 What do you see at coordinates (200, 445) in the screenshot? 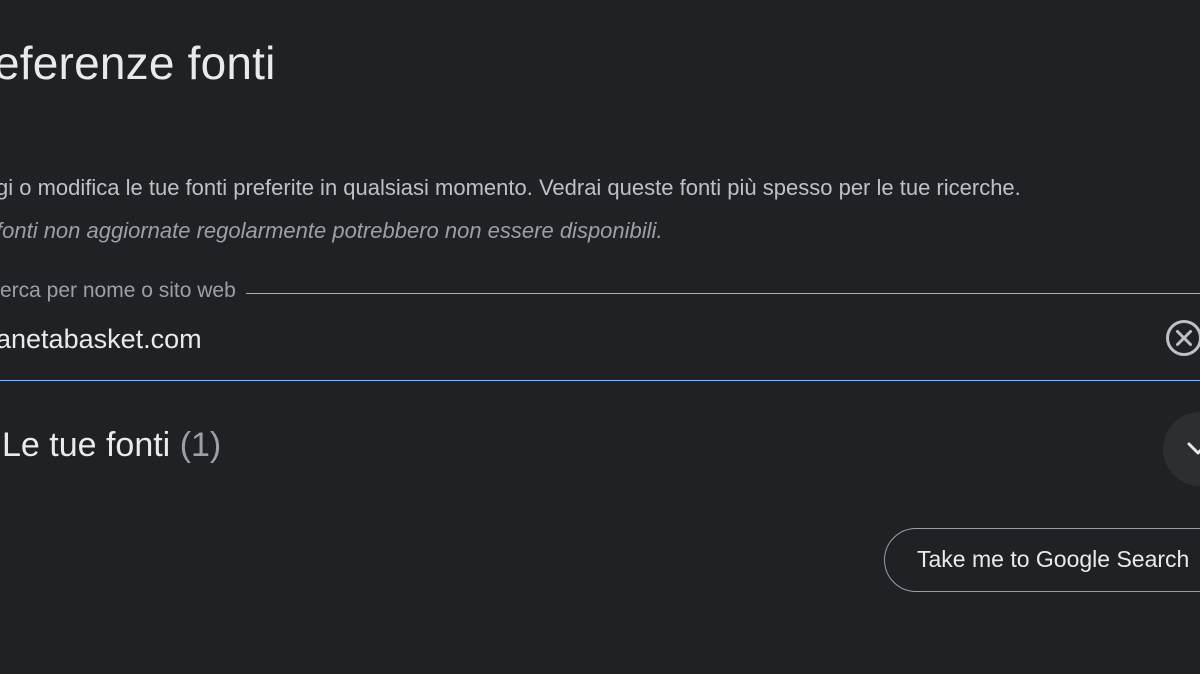
I see `sources-count: (1)` at bounding box center [200, 445].